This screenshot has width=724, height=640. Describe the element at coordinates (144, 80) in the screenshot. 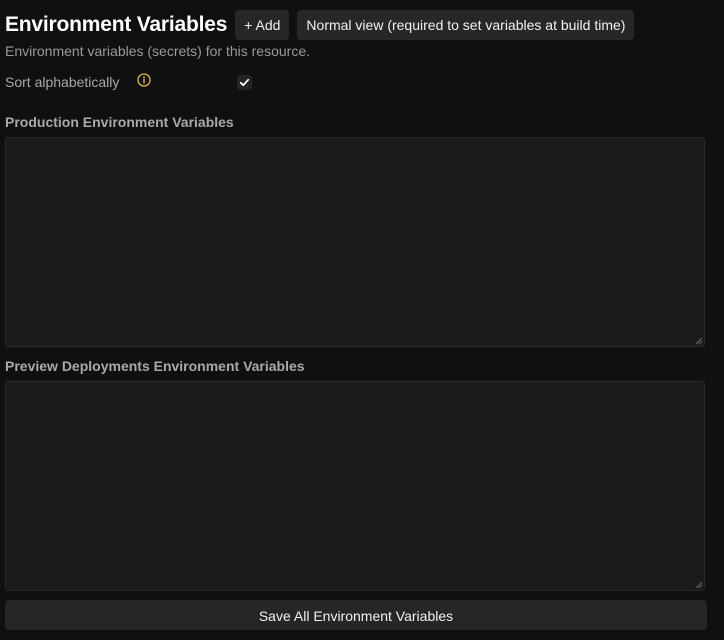

I see `info-icon` at that location.